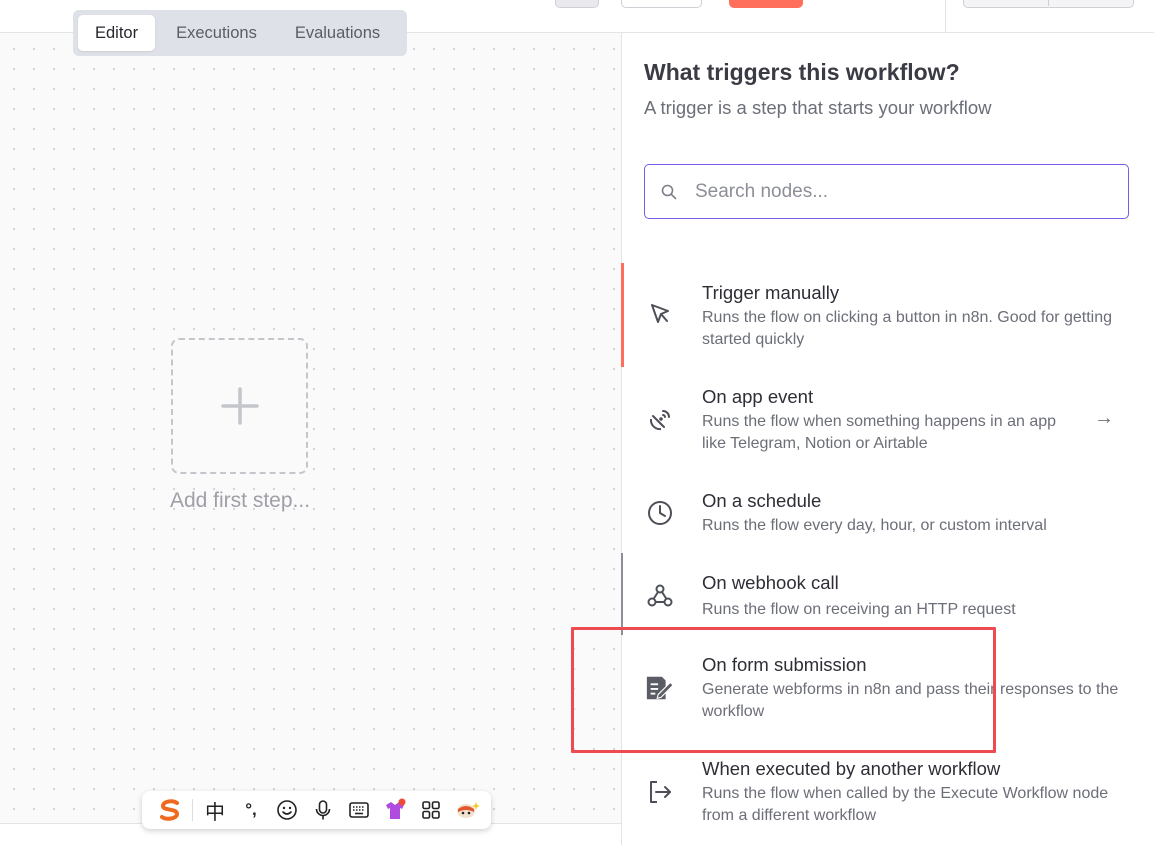  What do you see at coordinates (895, 191) in the screenshot?
I see `search-input` at bounding box center [895, 191].